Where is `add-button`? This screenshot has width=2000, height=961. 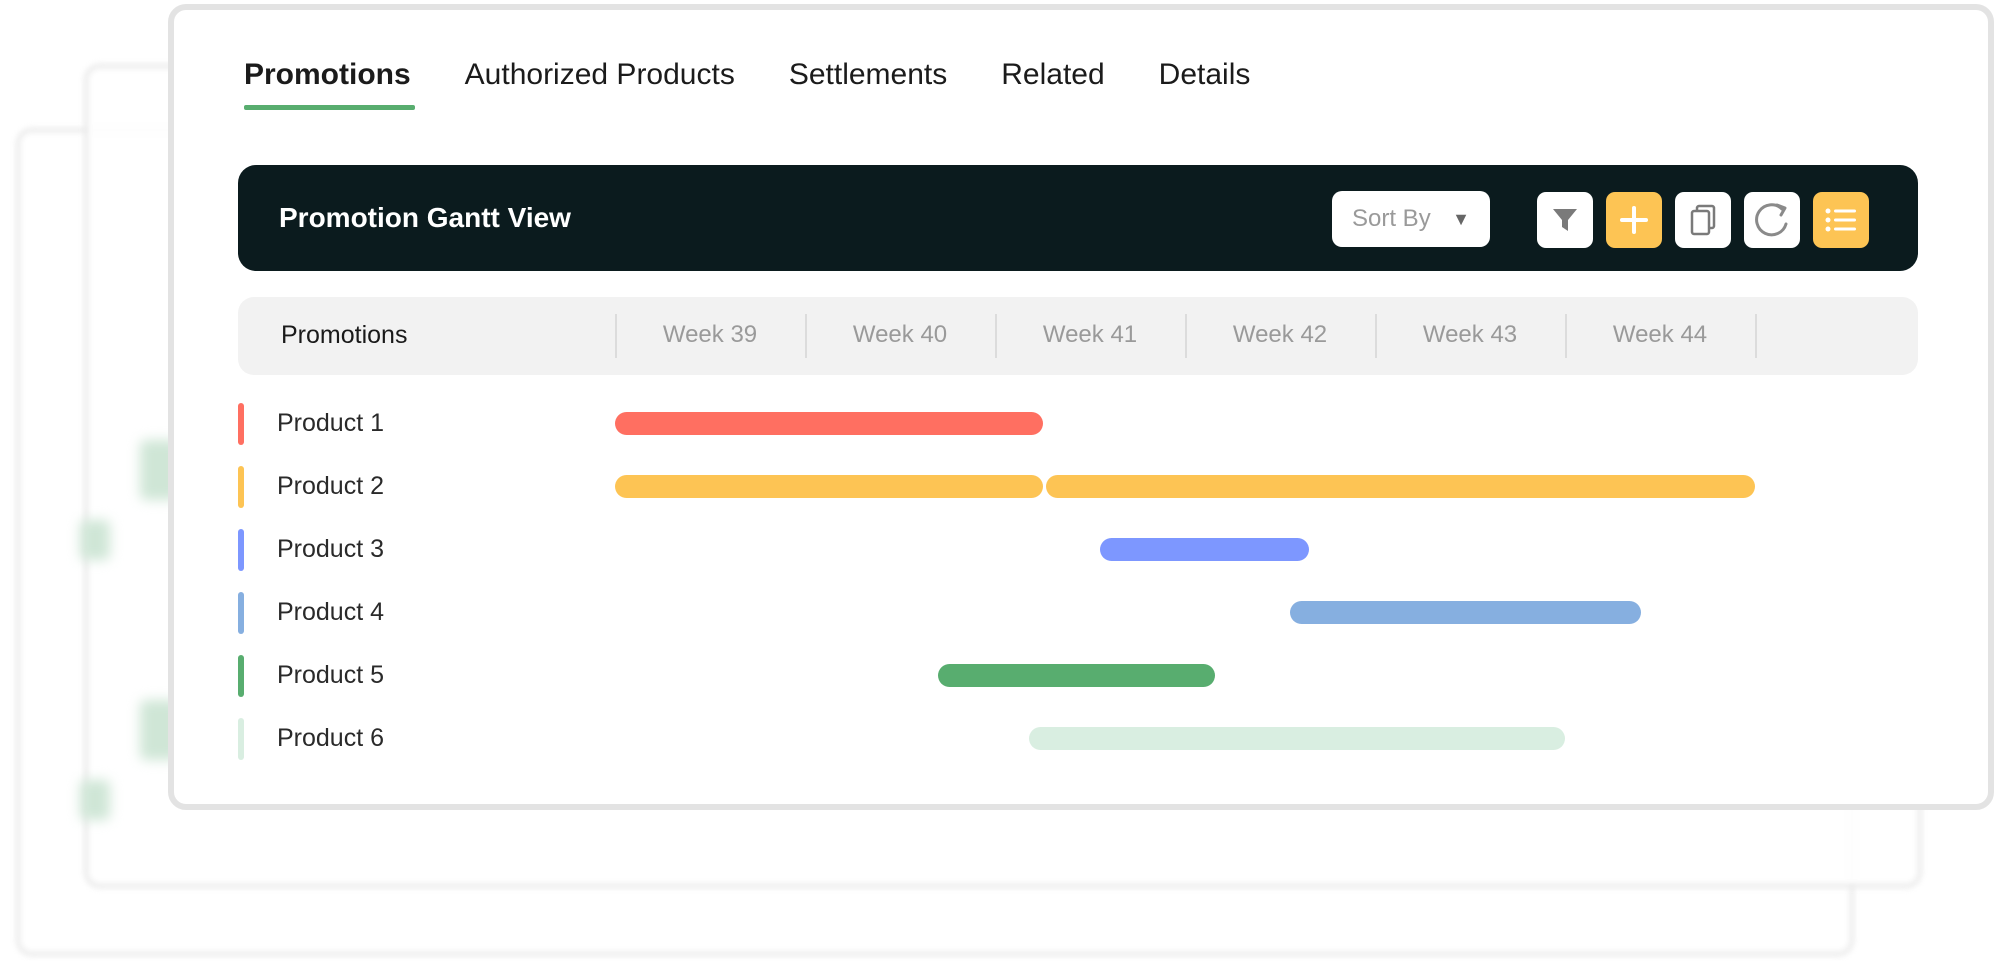 add-button is located at coordinates (1634, 220).